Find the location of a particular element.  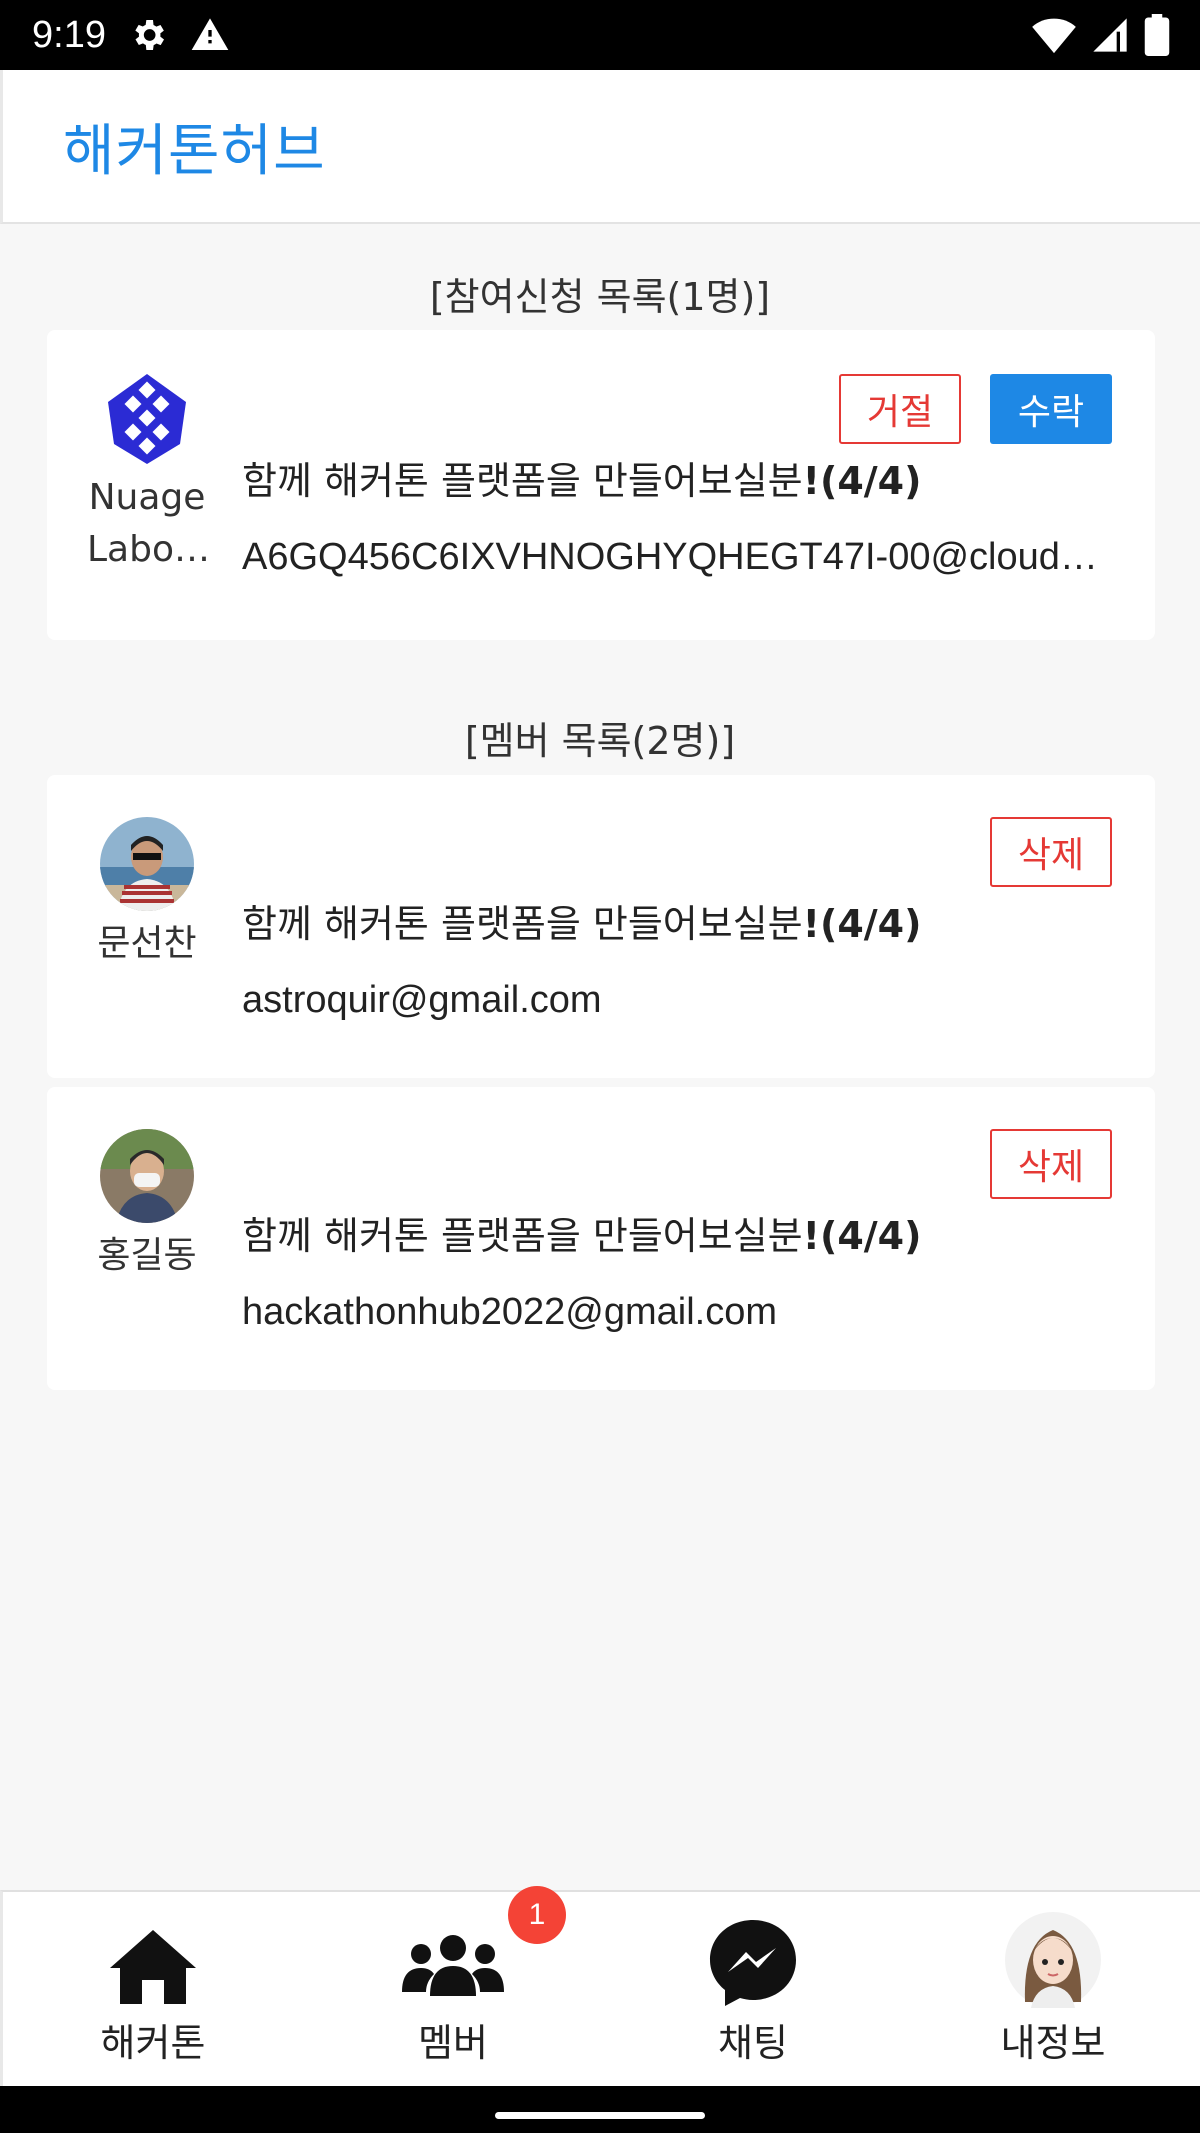

member-email: astroquir@gmail.com is located at coordinates (422, 1000).